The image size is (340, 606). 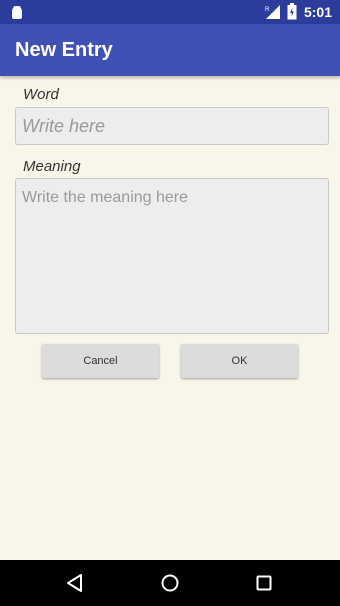 I want to click on page-title: New Entry, so click(x=64, y=50).